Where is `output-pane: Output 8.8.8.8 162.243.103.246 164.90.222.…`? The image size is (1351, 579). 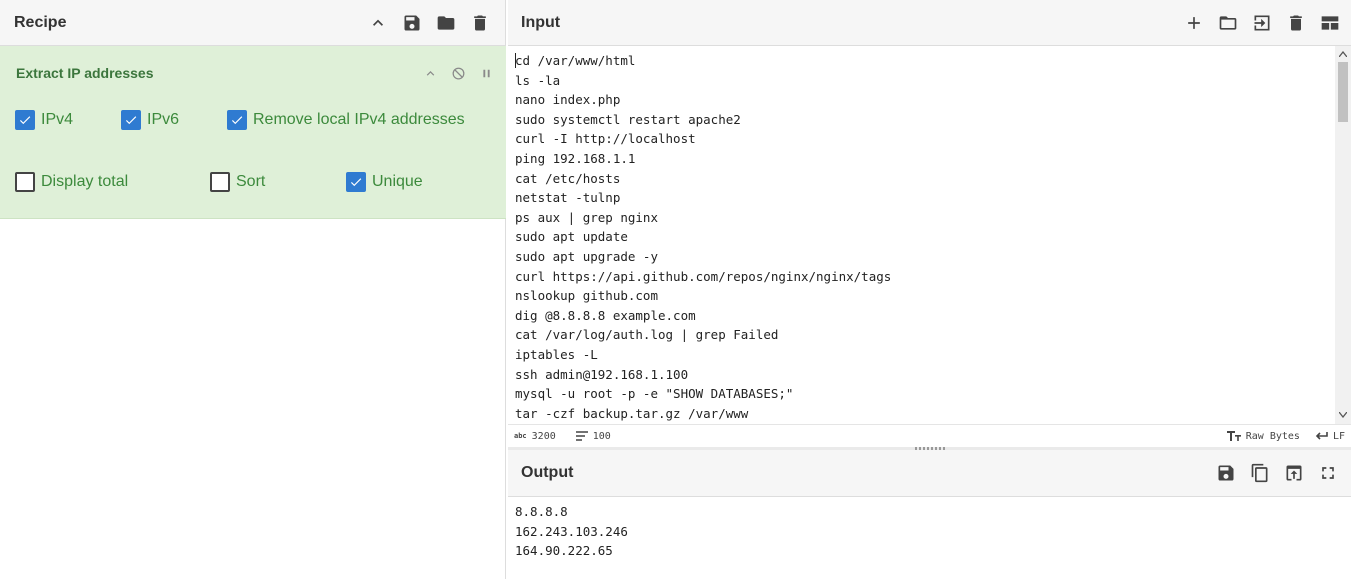 output-pane: Output 8.8.8.8 162.243.103.246 164.90.222.… is located at coordinates (929, 514).